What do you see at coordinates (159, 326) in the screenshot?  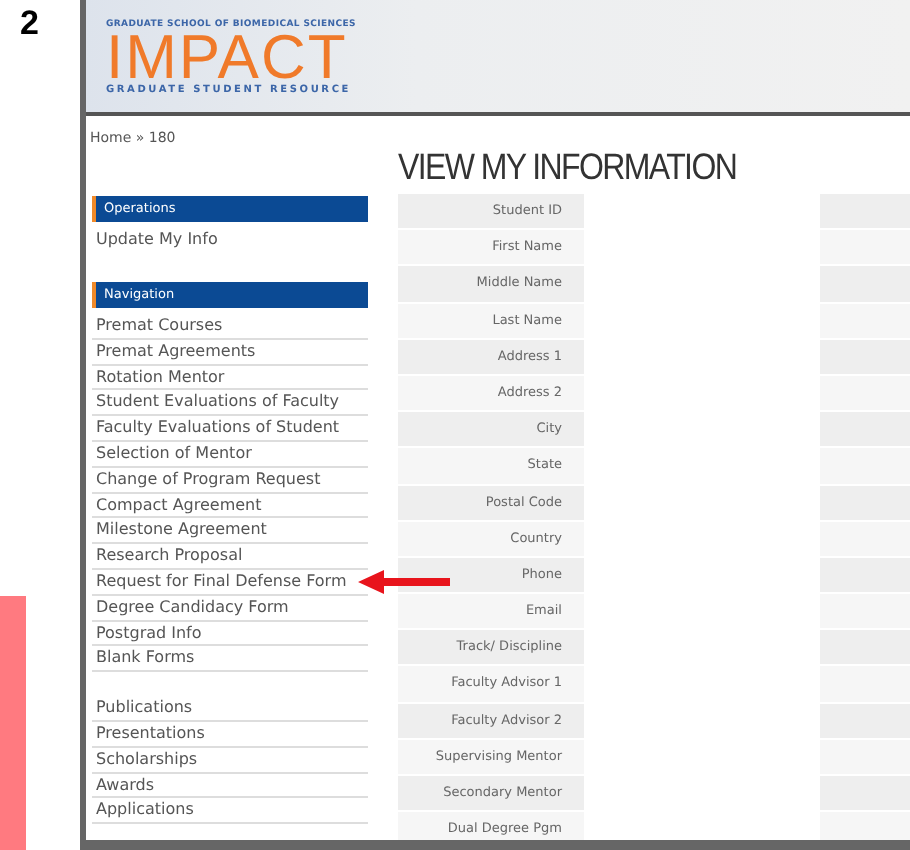 I see `sidebar-link: Premat Courses` at bounding box center [159, 326].